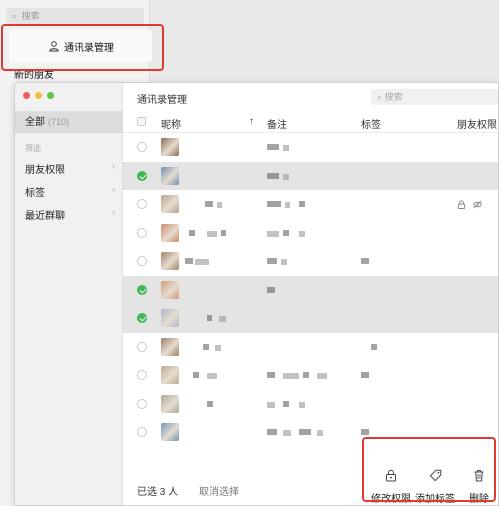 The height and width of the screenshot is (506, 499). Describe the element at coordinates (75, 16) in the screenshot. I see `background-search-box: ⌕ 搜索` at that location.